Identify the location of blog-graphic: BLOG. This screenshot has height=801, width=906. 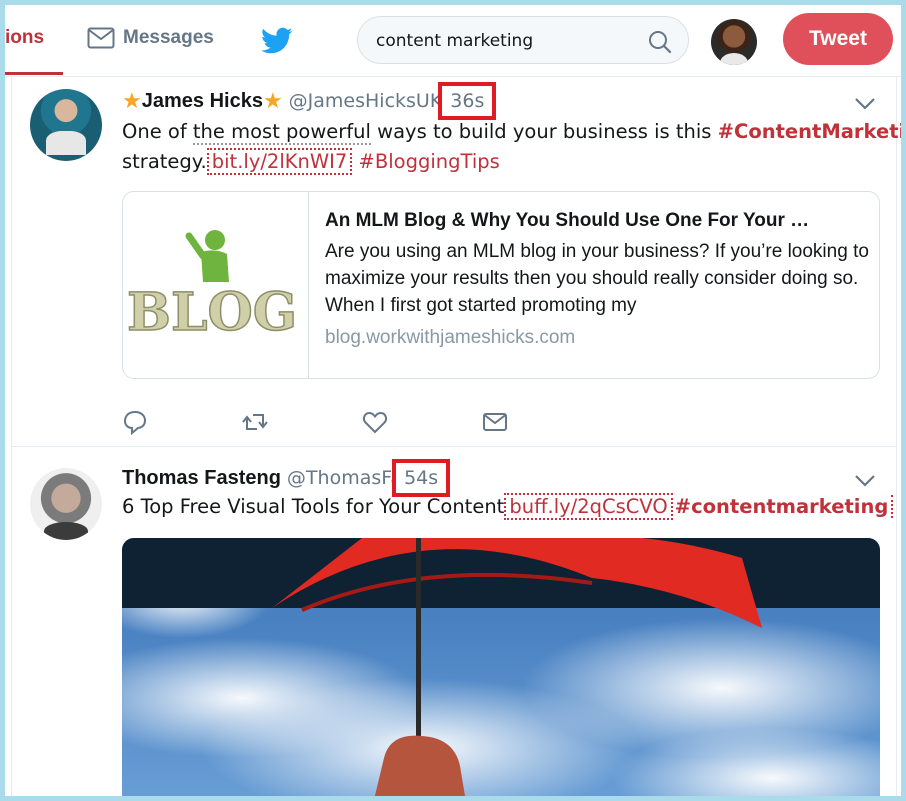
(212, 287).